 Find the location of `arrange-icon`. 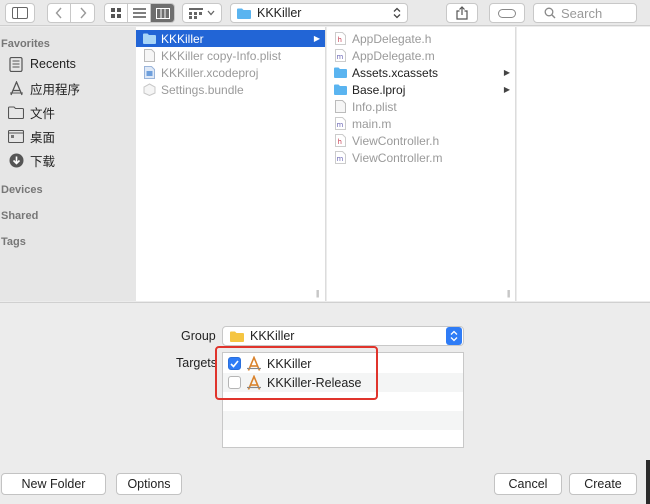

arrange-icon is located at coordinates (196, 13).